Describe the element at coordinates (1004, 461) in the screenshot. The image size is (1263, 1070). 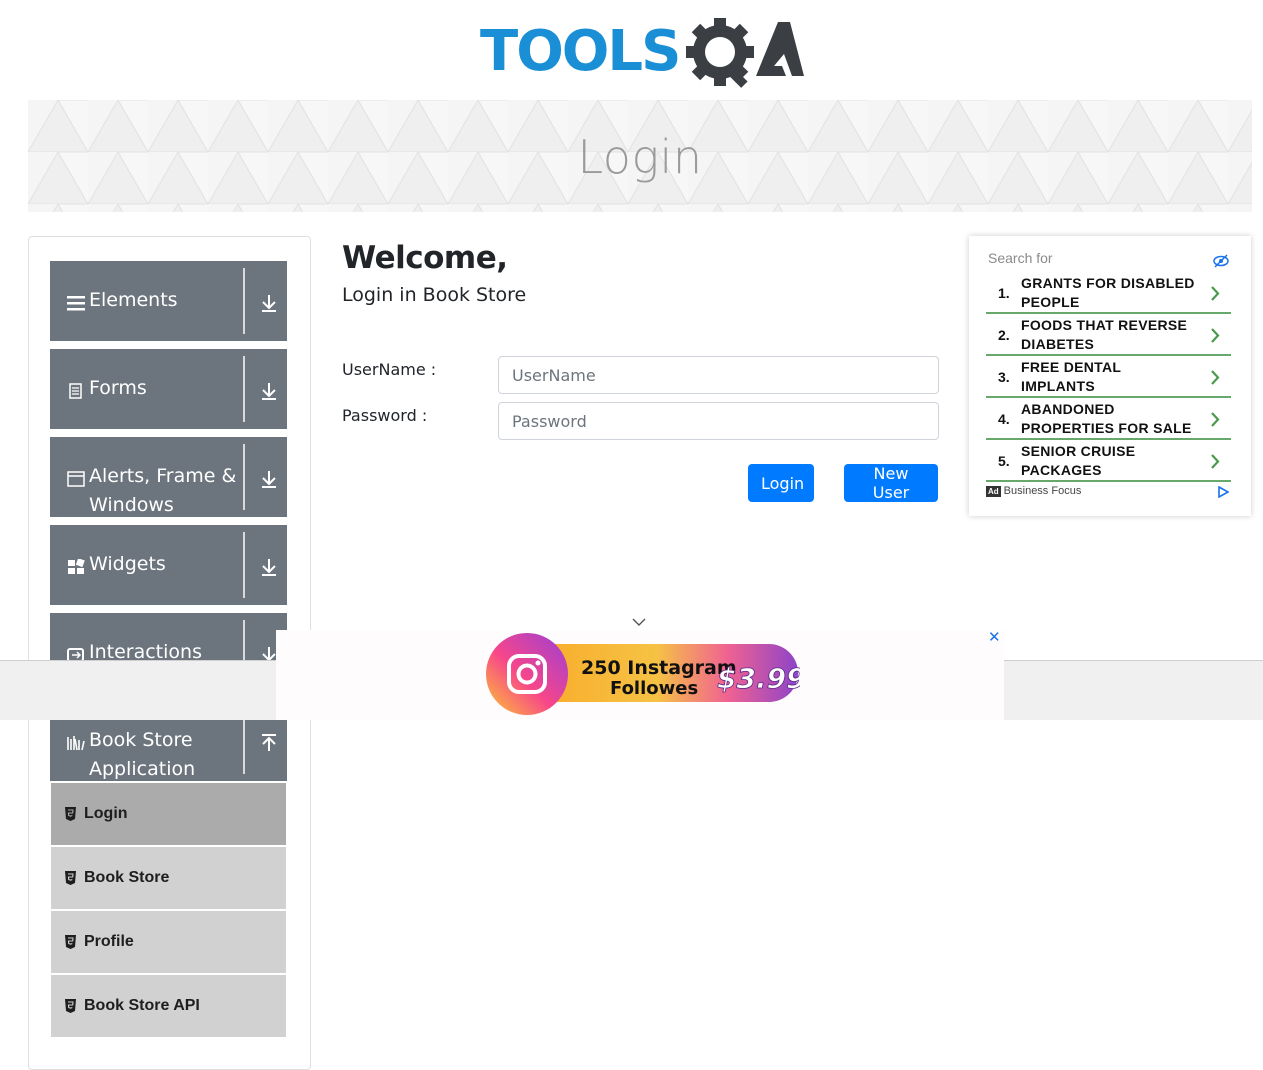
I see `ad-link-number: 5.` at that location.